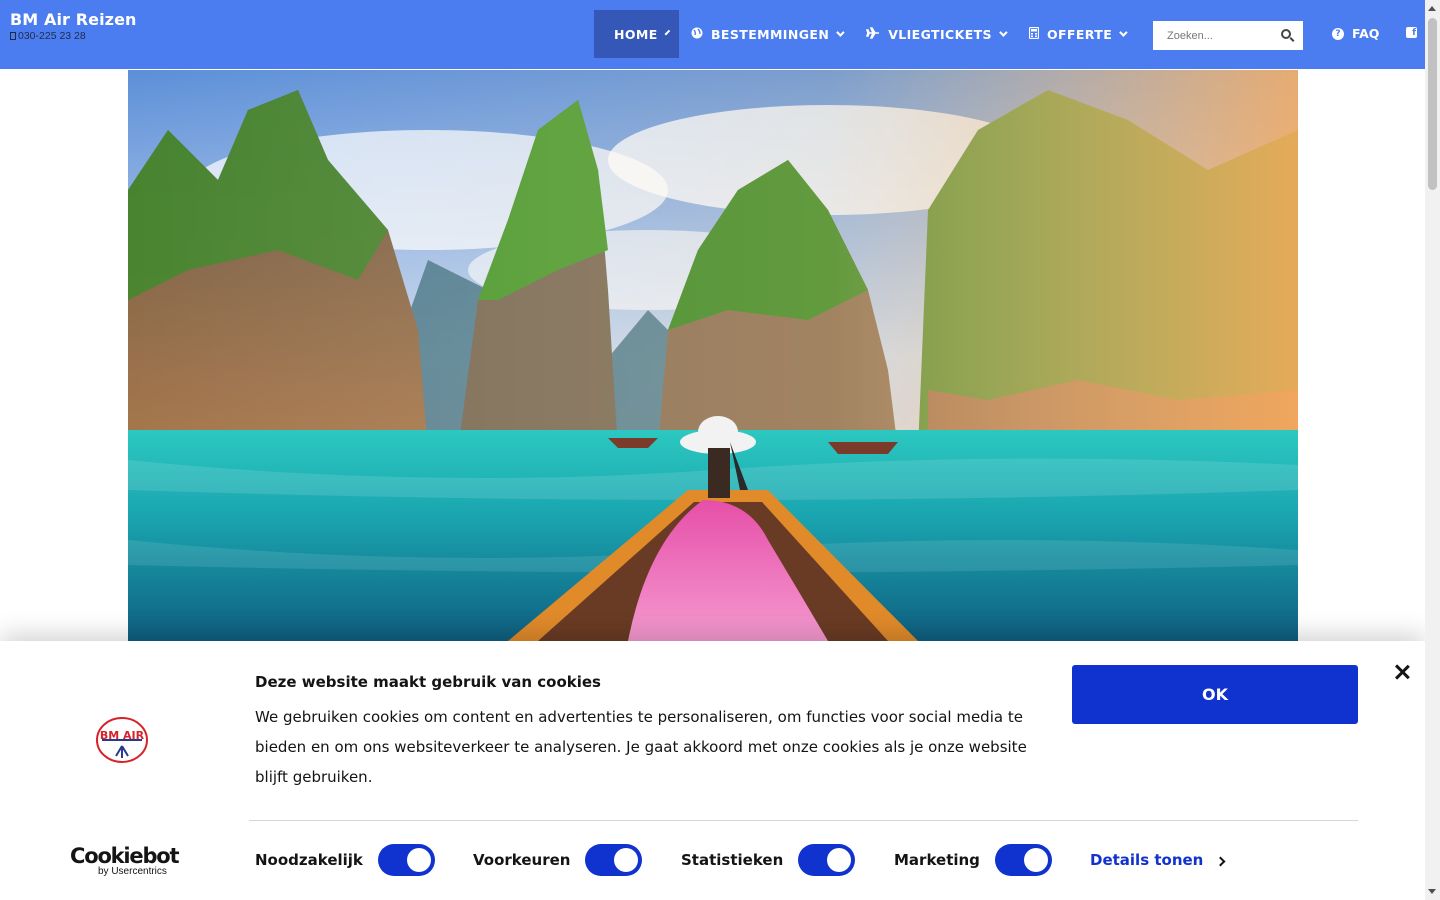  Describe the element at coordinates (1366, 33) in the screenshot. I see `faq-label: FAQ` at that location.